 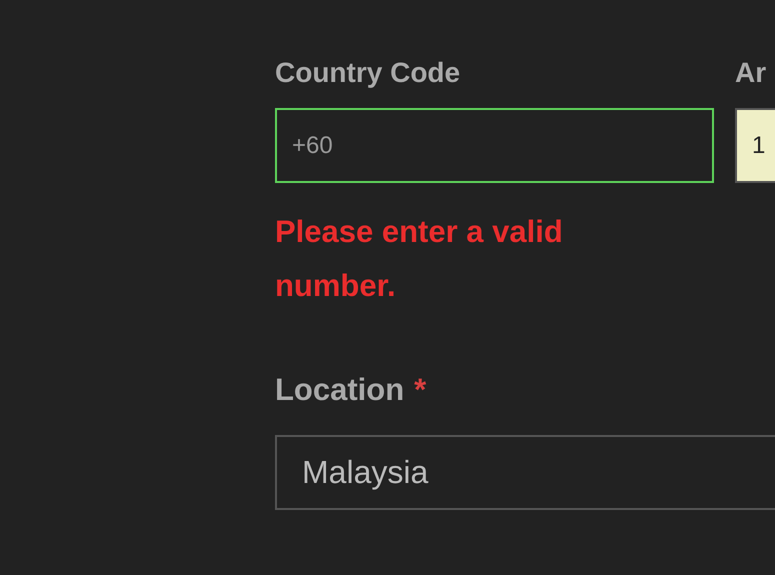 I want to click on required-mark: *, so click(x=420, y=390).